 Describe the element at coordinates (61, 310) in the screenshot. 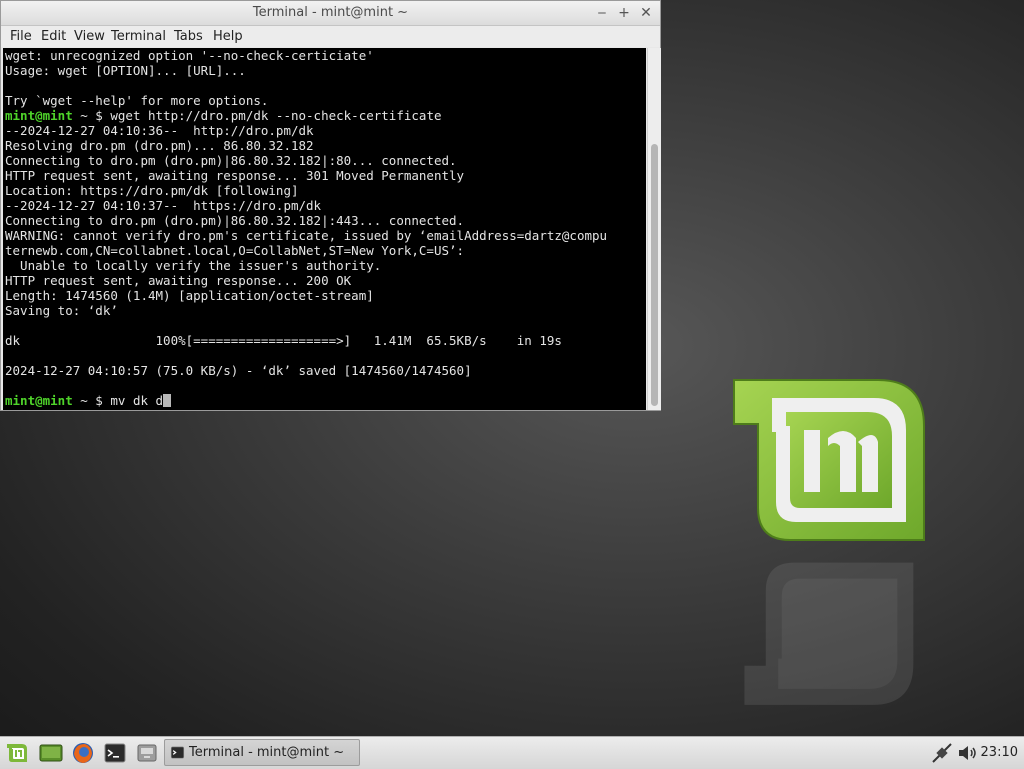

I see `terminal-line: Saving to: ‘dk’` at that location.